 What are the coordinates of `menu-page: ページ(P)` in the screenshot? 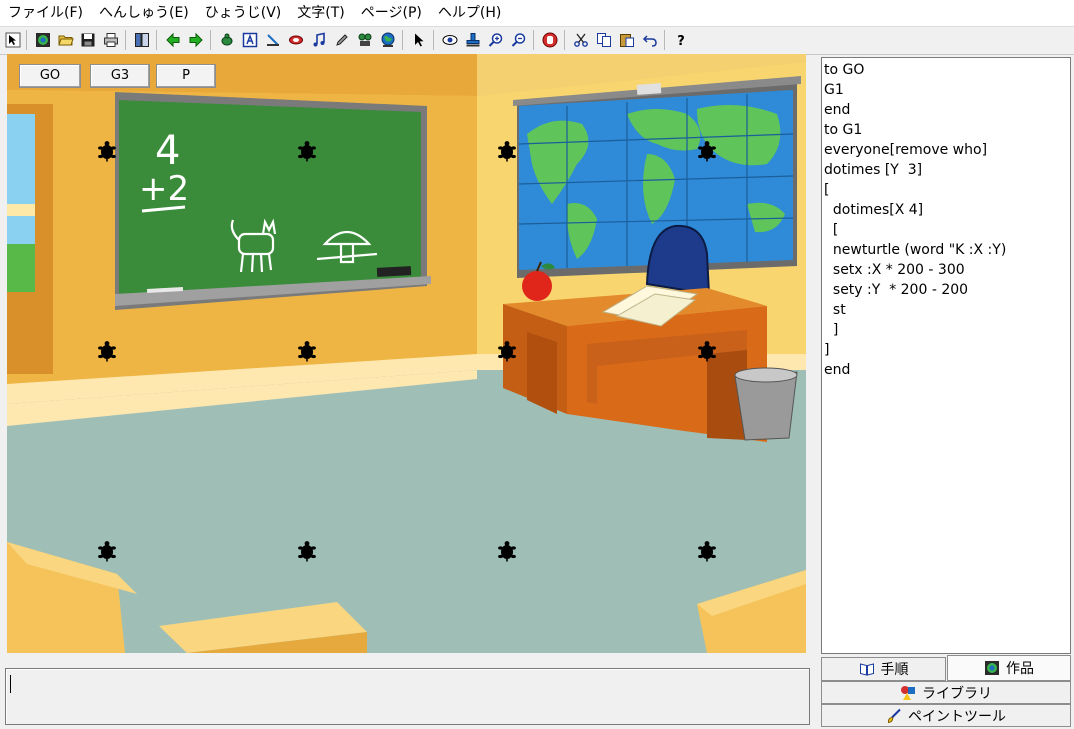 It's located at (391, 13).